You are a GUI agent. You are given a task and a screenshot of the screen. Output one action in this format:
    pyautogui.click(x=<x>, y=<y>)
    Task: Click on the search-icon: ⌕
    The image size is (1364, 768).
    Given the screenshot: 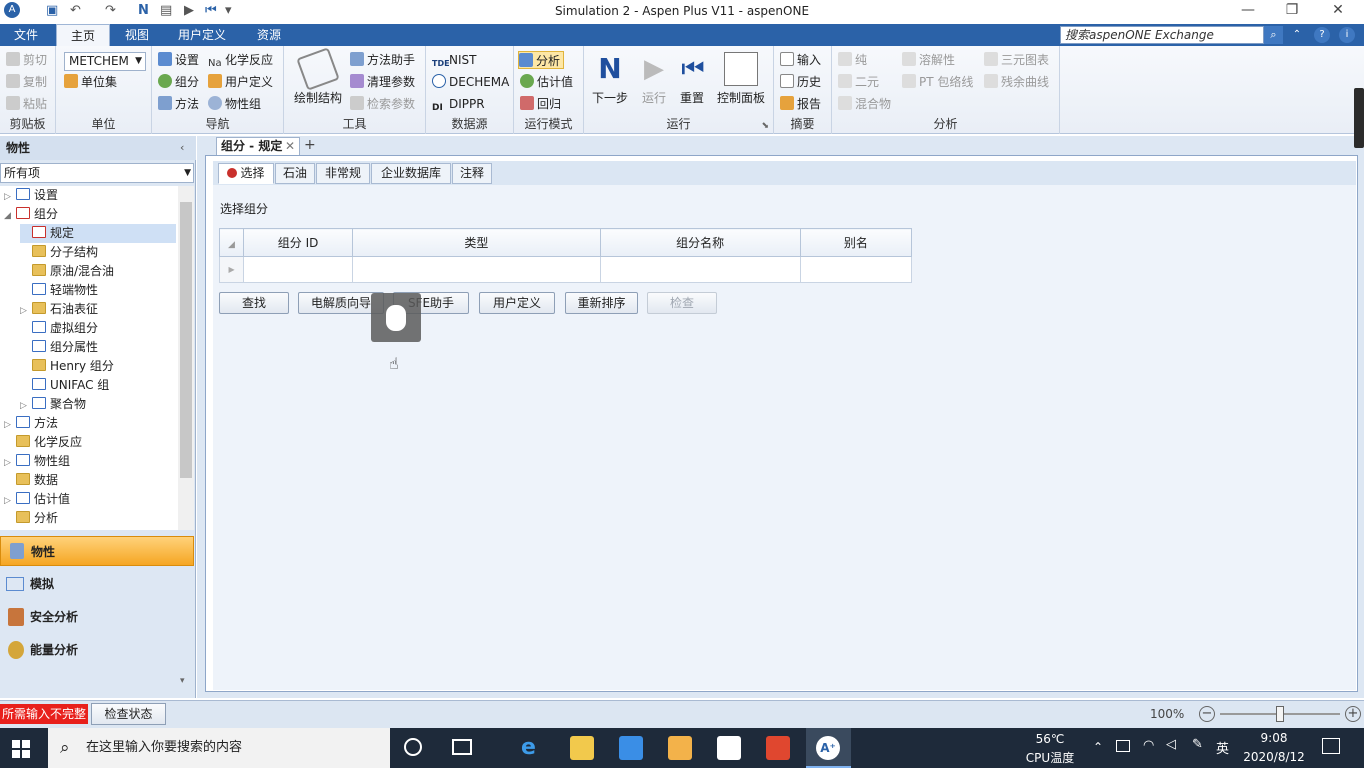 What is the action you would take?
    pyautogui.click(x=1273, y=35)
    